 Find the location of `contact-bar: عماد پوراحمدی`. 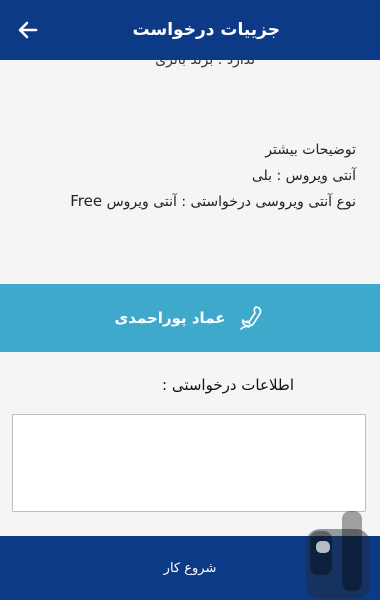

contact-bar: عماد پوراحمدی is located at coordinates (190, 318).